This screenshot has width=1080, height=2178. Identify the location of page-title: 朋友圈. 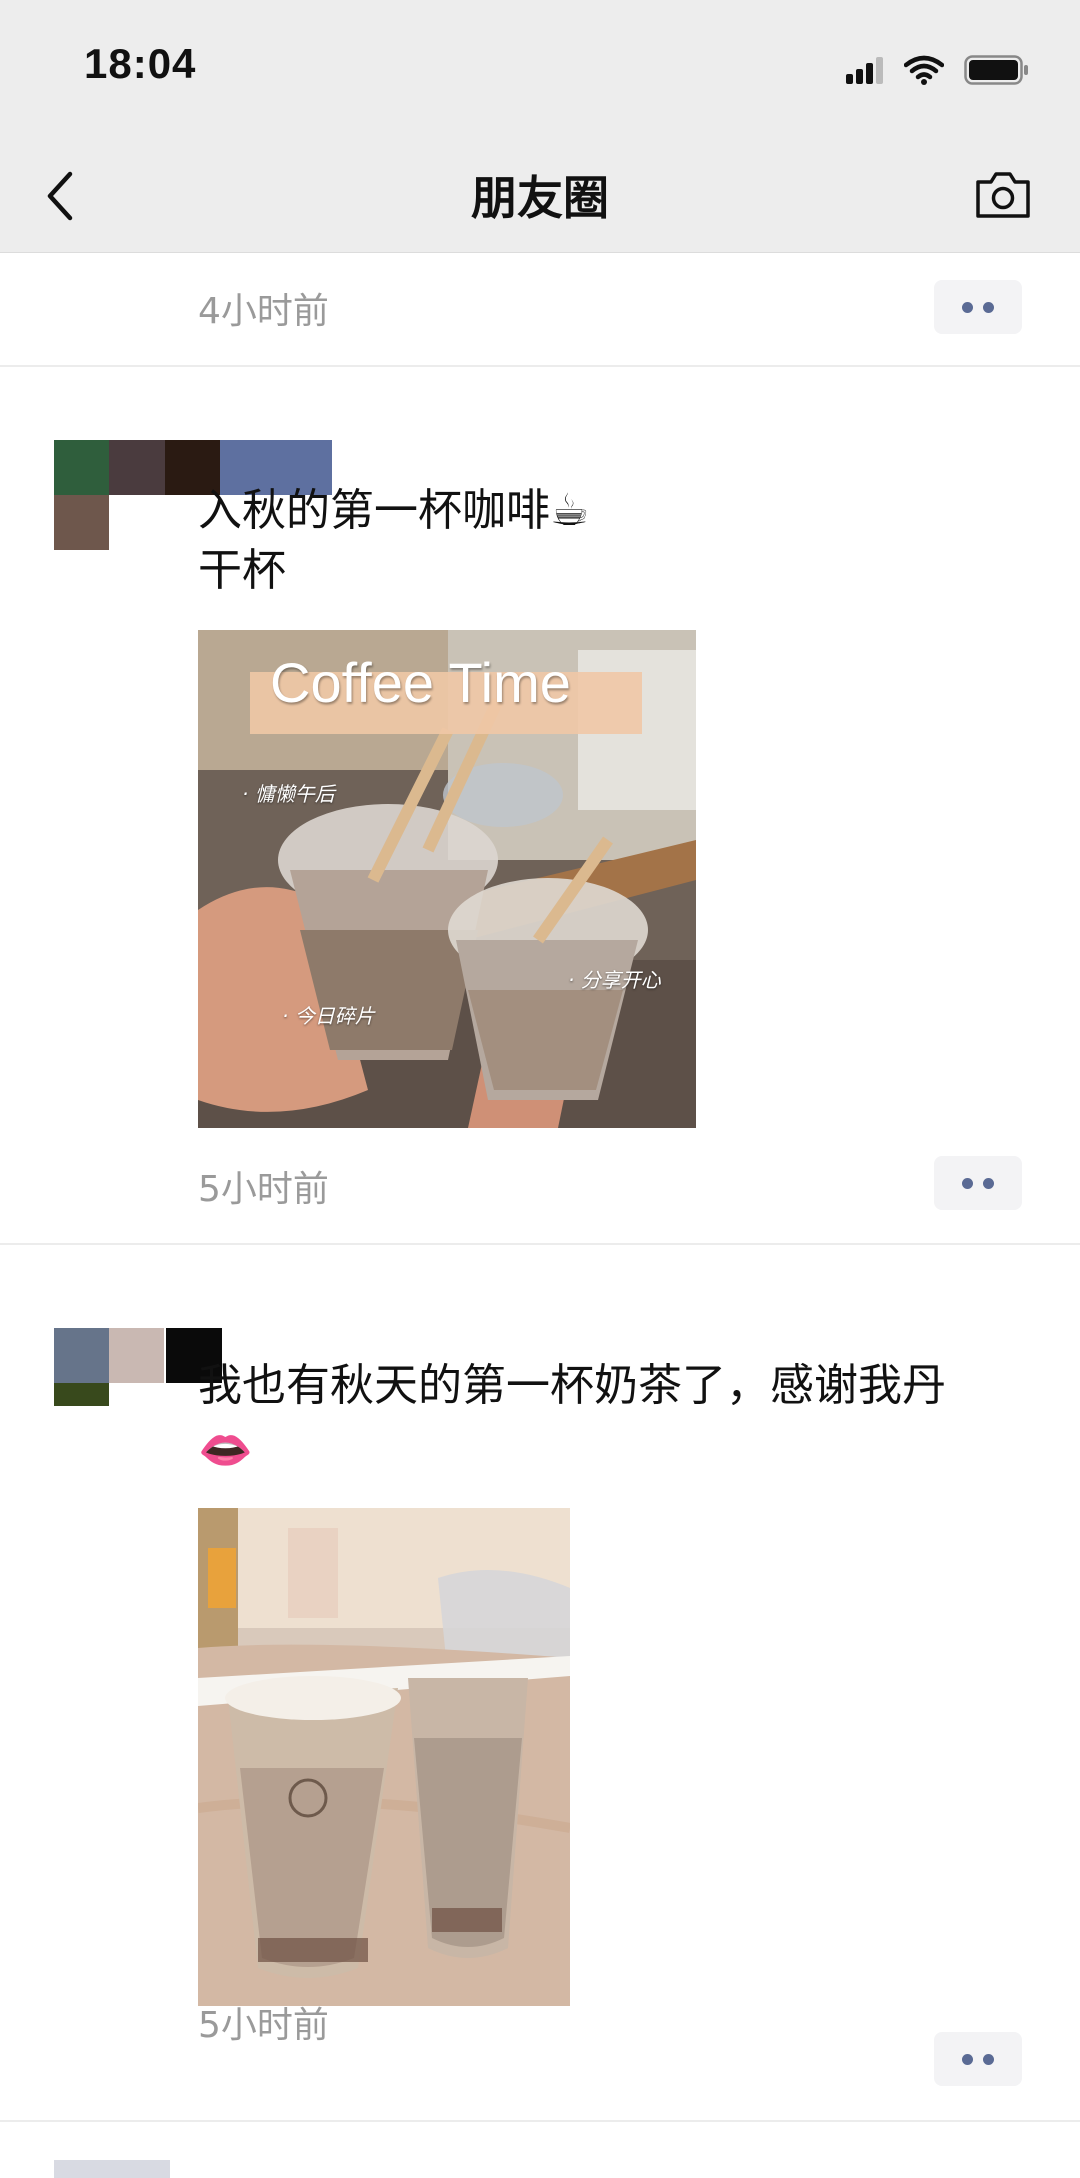
(540, 198).